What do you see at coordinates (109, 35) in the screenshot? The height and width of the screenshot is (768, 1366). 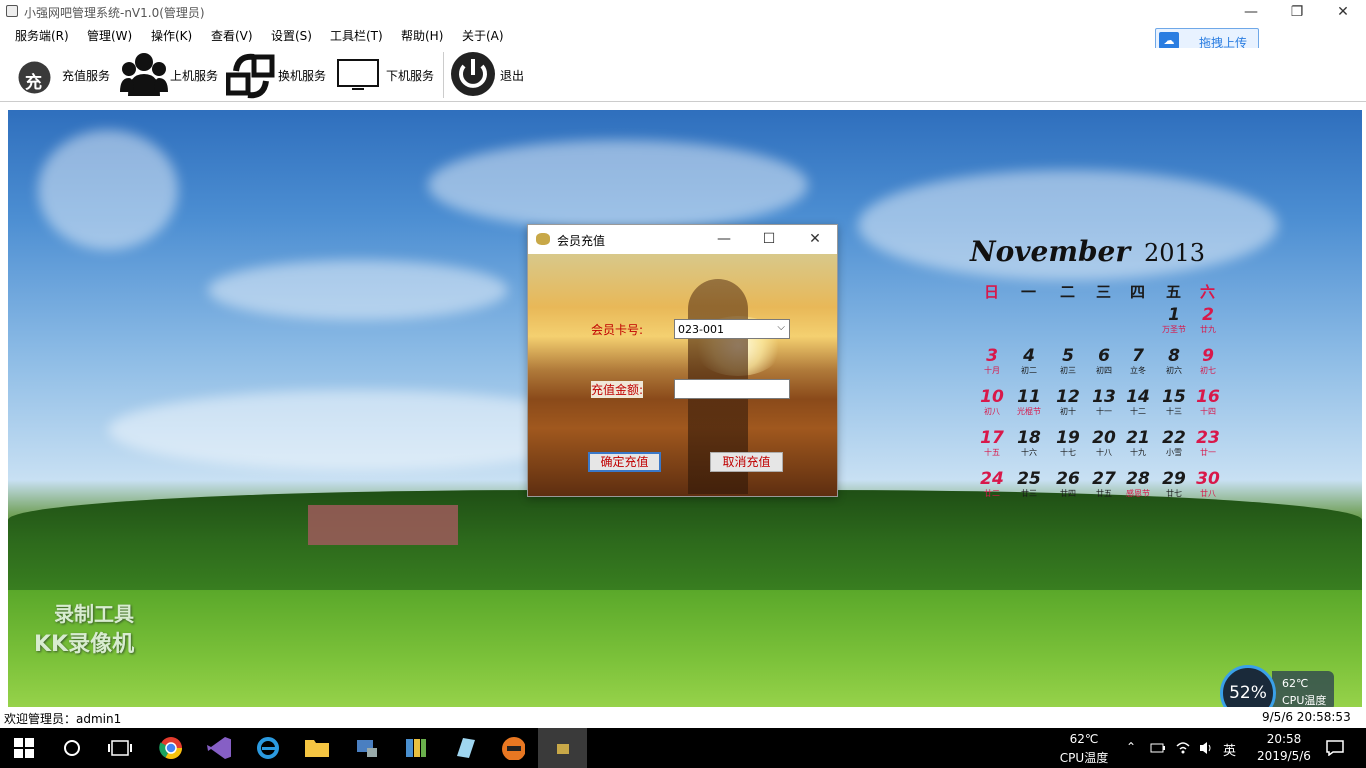 I see `menu-manage: 管理(W)` at bounding box center [109, 35].